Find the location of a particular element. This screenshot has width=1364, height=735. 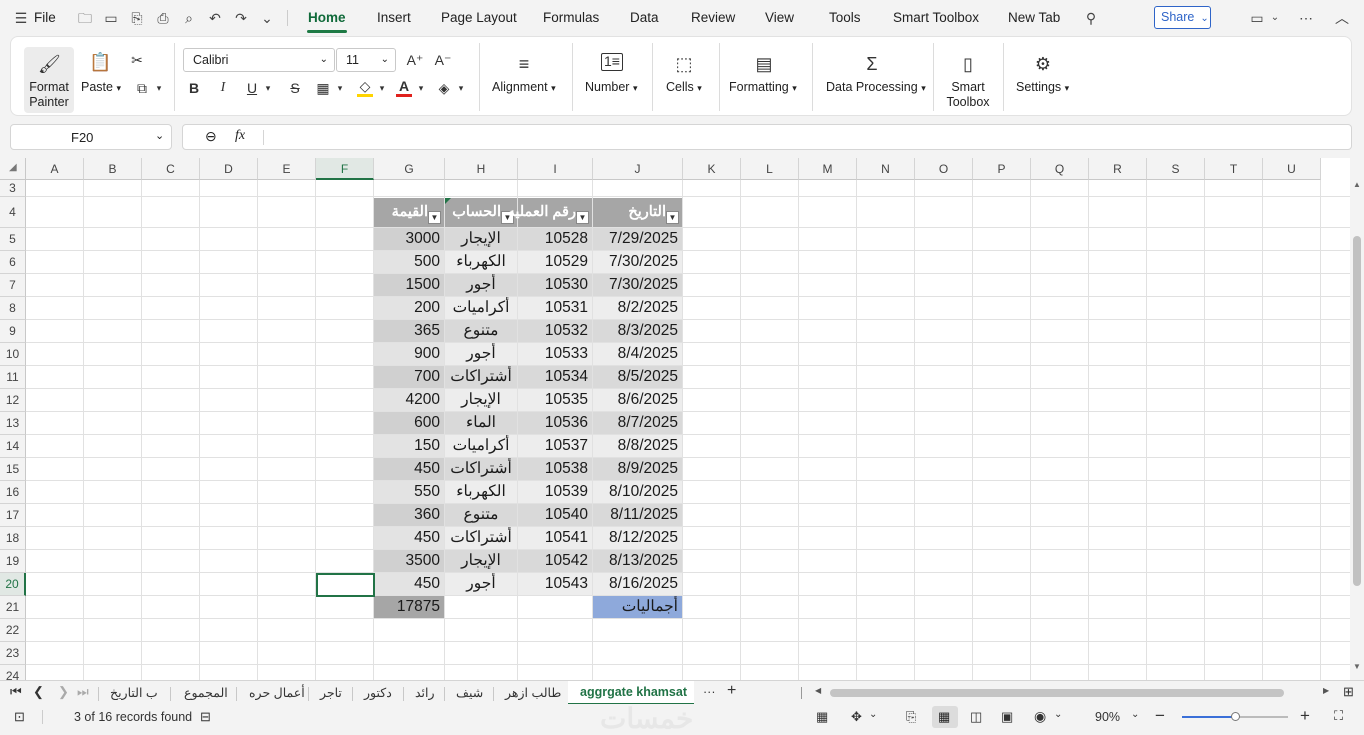

first-sheet-icon: ⏮ is located at coordinates (16, 692).